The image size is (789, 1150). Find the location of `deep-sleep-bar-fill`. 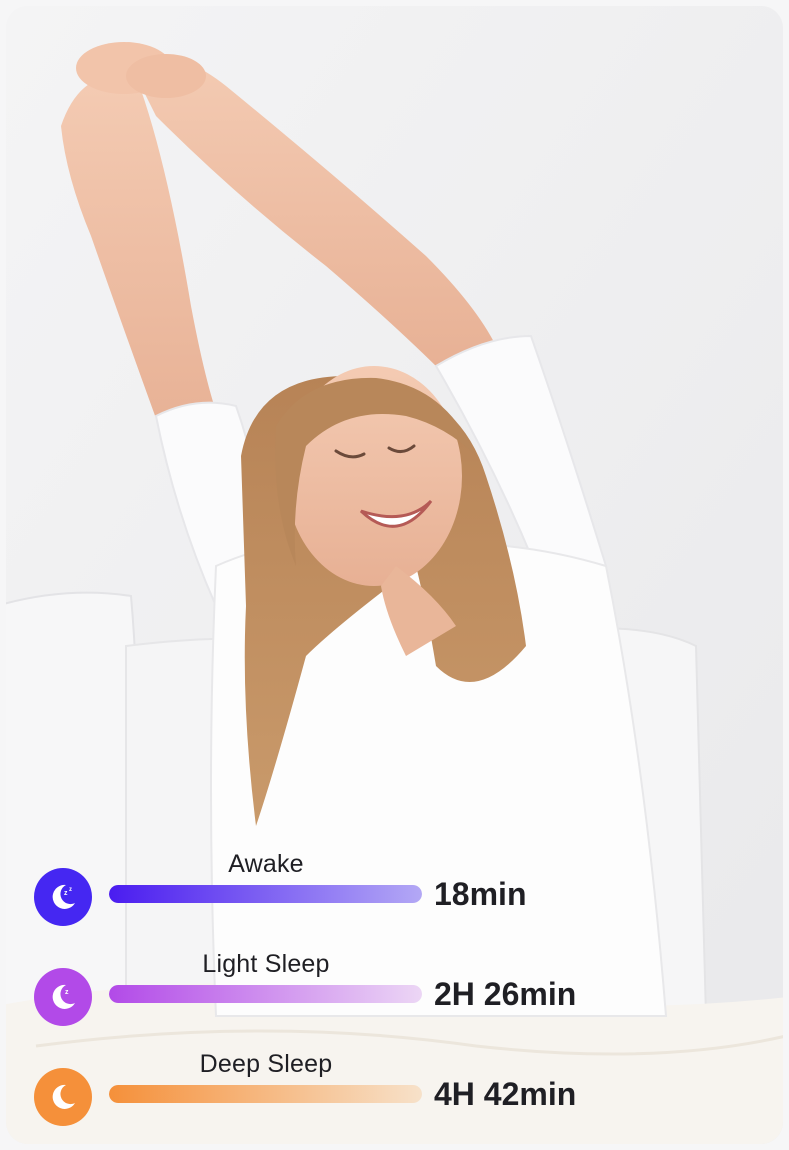

deep-sleep-bar-fill is located at coordinates (265, 1094).